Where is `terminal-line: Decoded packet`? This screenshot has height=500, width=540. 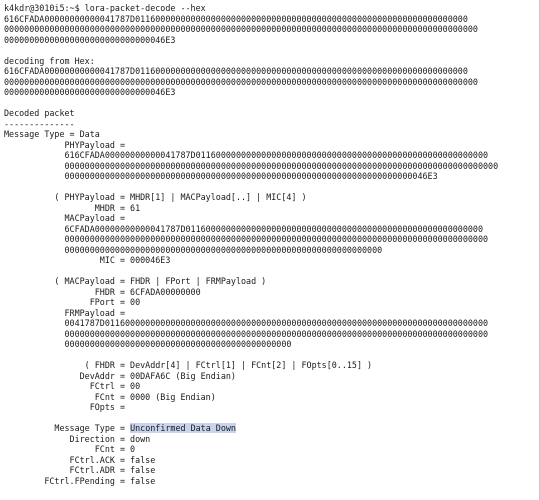
terminal-line: Decoded packet is located at coordinates (271, 113).